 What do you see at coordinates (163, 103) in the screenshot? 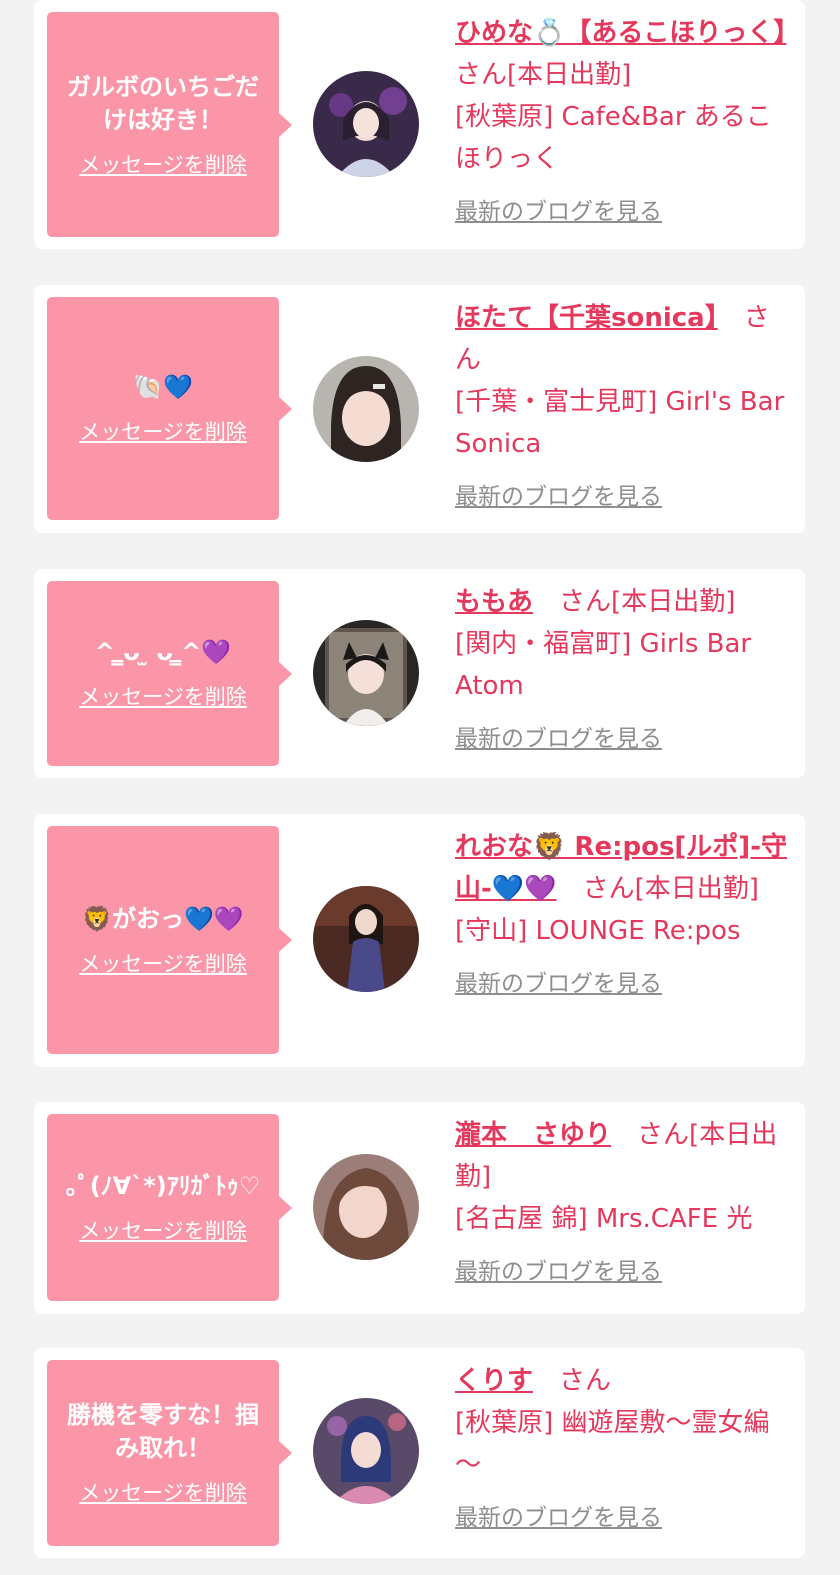
I see `message-text: ガルボのいちごだけは好き！` at bounding box center [163, 103].